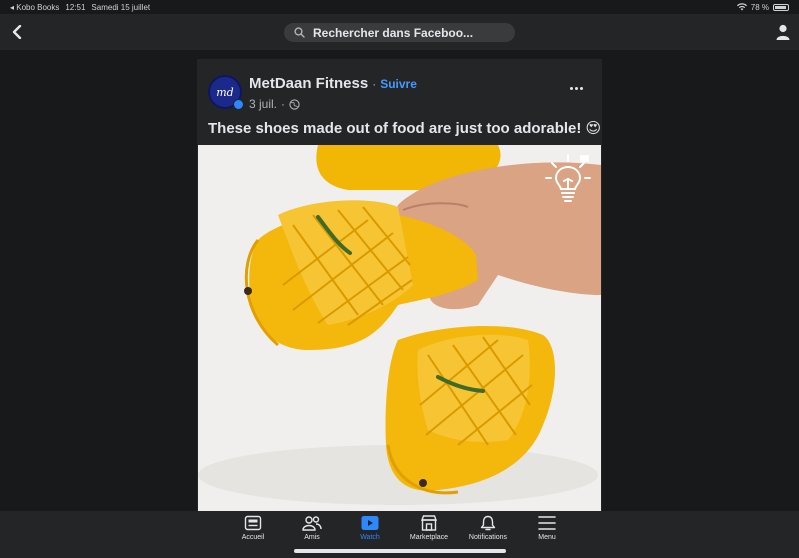 The width and height of the screenshot is (799, 558). I want to click on profile-button, so click(783, 32).